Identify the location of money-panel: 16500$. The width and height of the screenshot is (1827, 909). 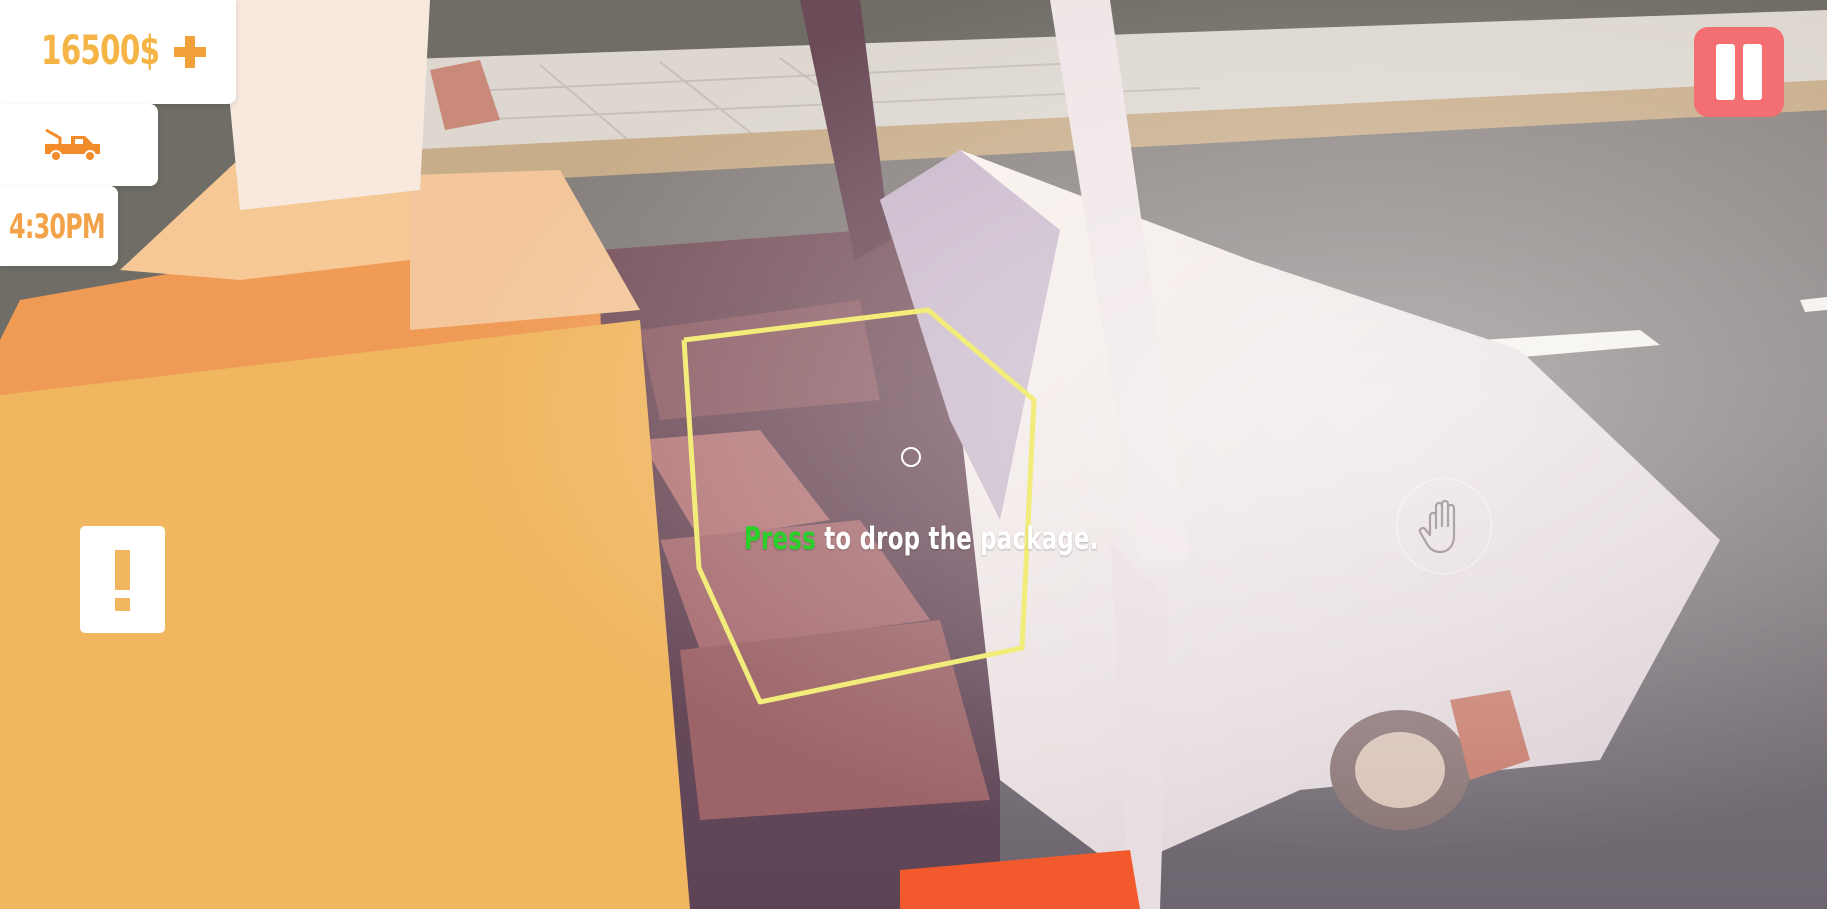
(118, 52).